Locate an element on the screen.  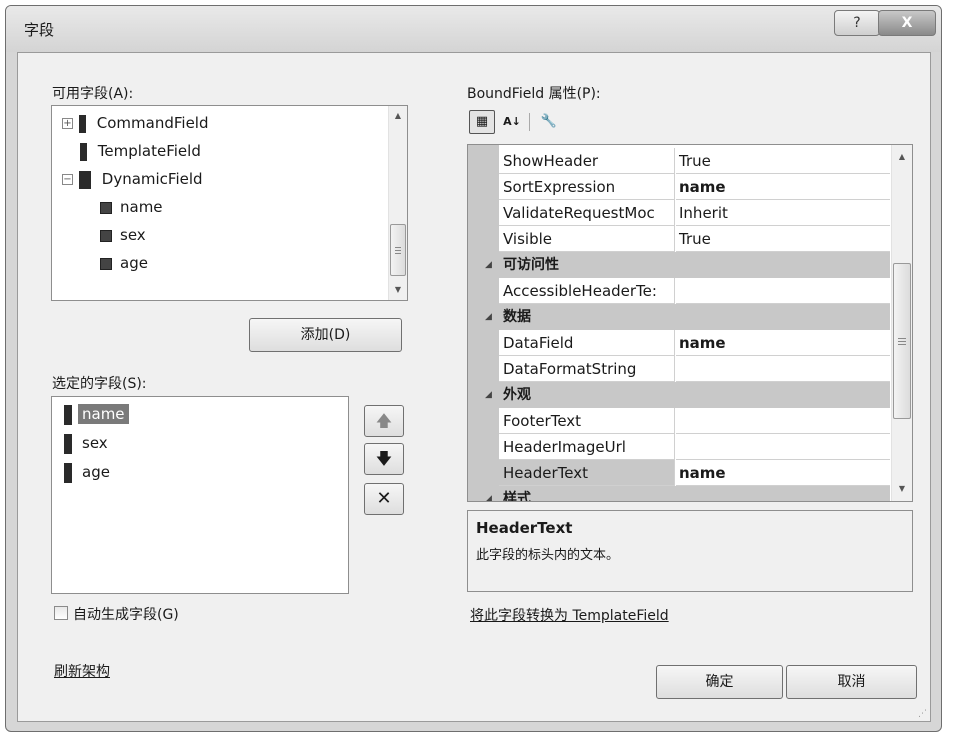
help-icon: ? is located at coordinates (857, 23).